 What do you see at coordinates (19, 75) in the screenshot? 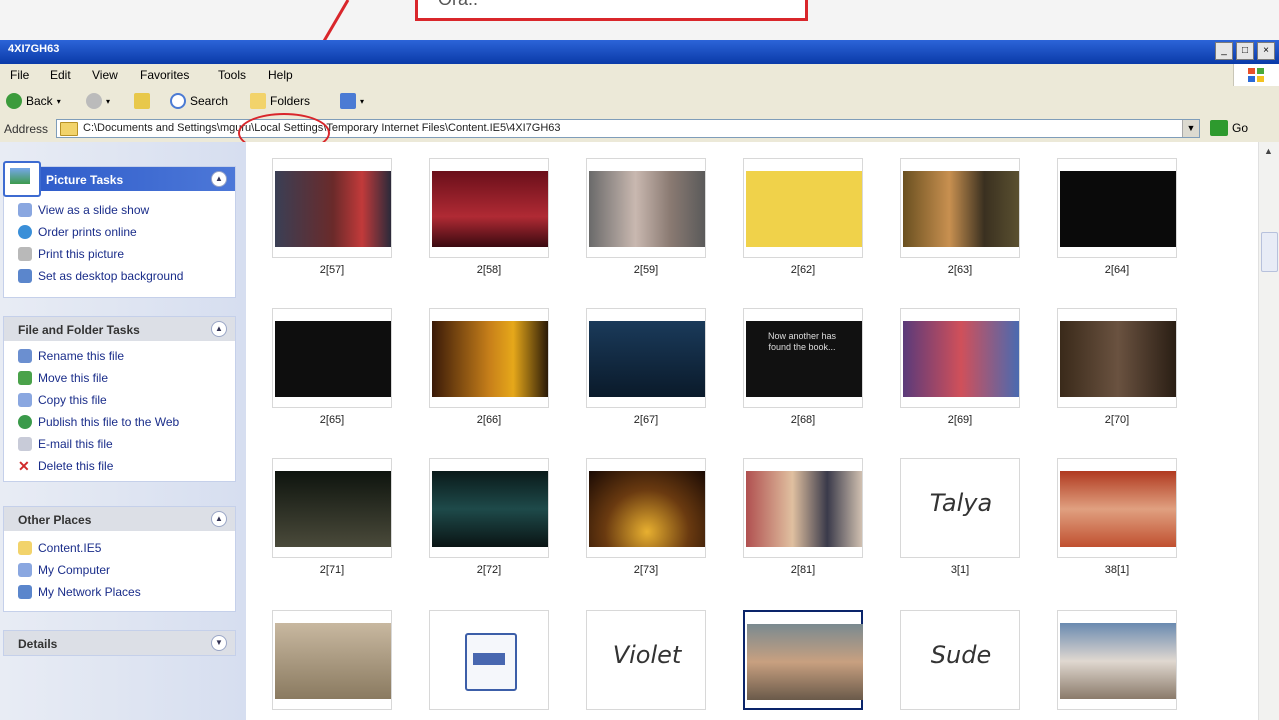
I see `menu-file: File` at bounding box center [19, 75].